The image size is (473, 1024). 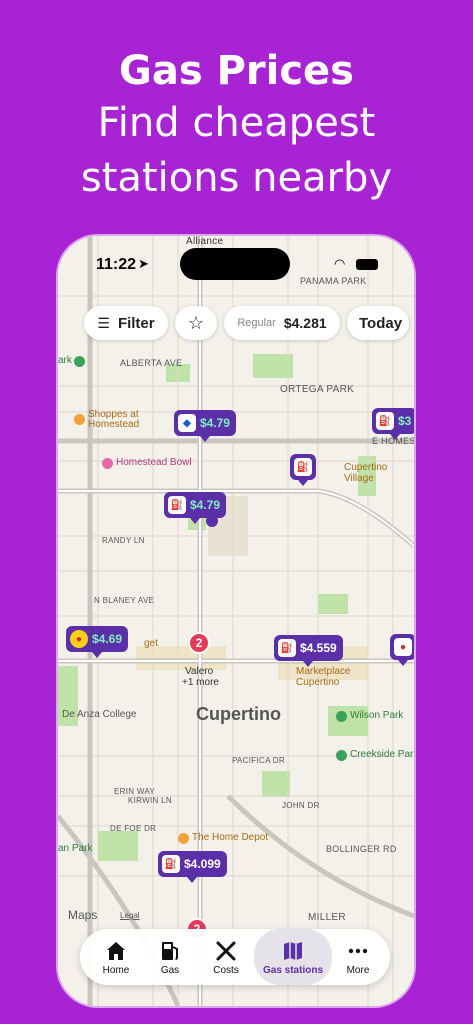 What do you see at coordinates (116, 950) in the screenshot?
I see `house-icon` at bounding box center [116, 950].